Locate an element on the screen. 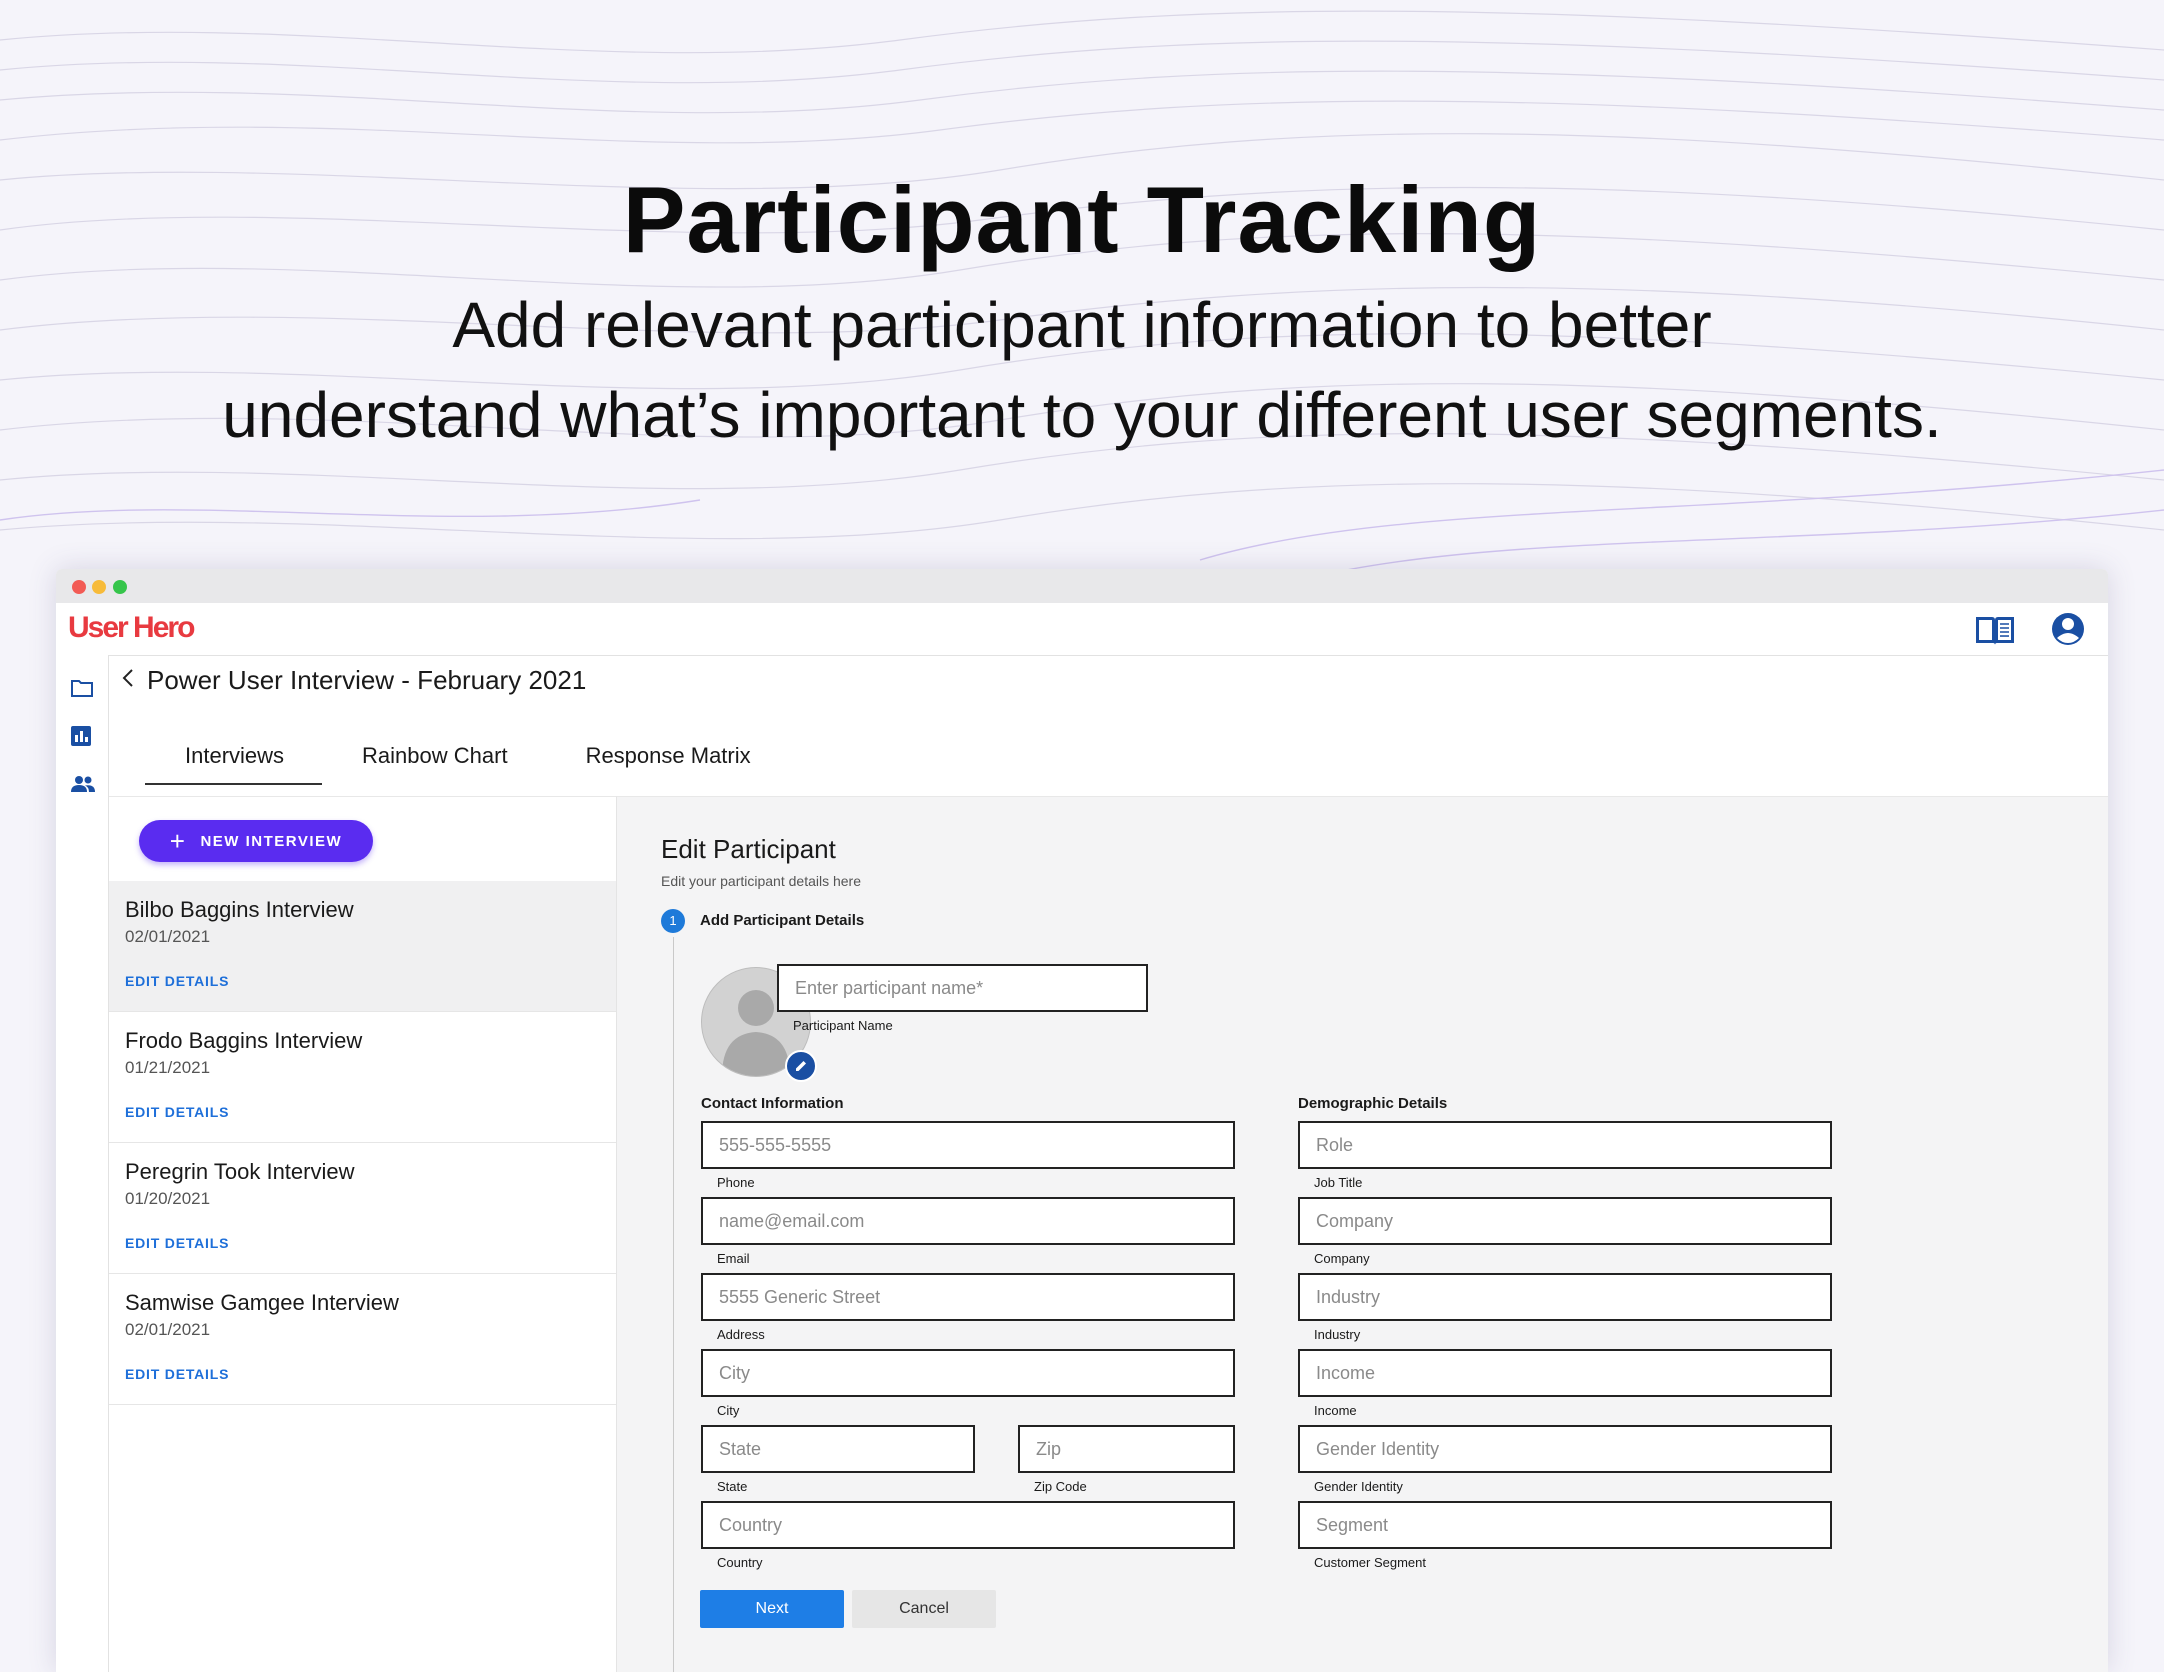 The height and width of the screenshot is (1672, 2164). gender-identity-field is located at coordinates (1565, 1449).